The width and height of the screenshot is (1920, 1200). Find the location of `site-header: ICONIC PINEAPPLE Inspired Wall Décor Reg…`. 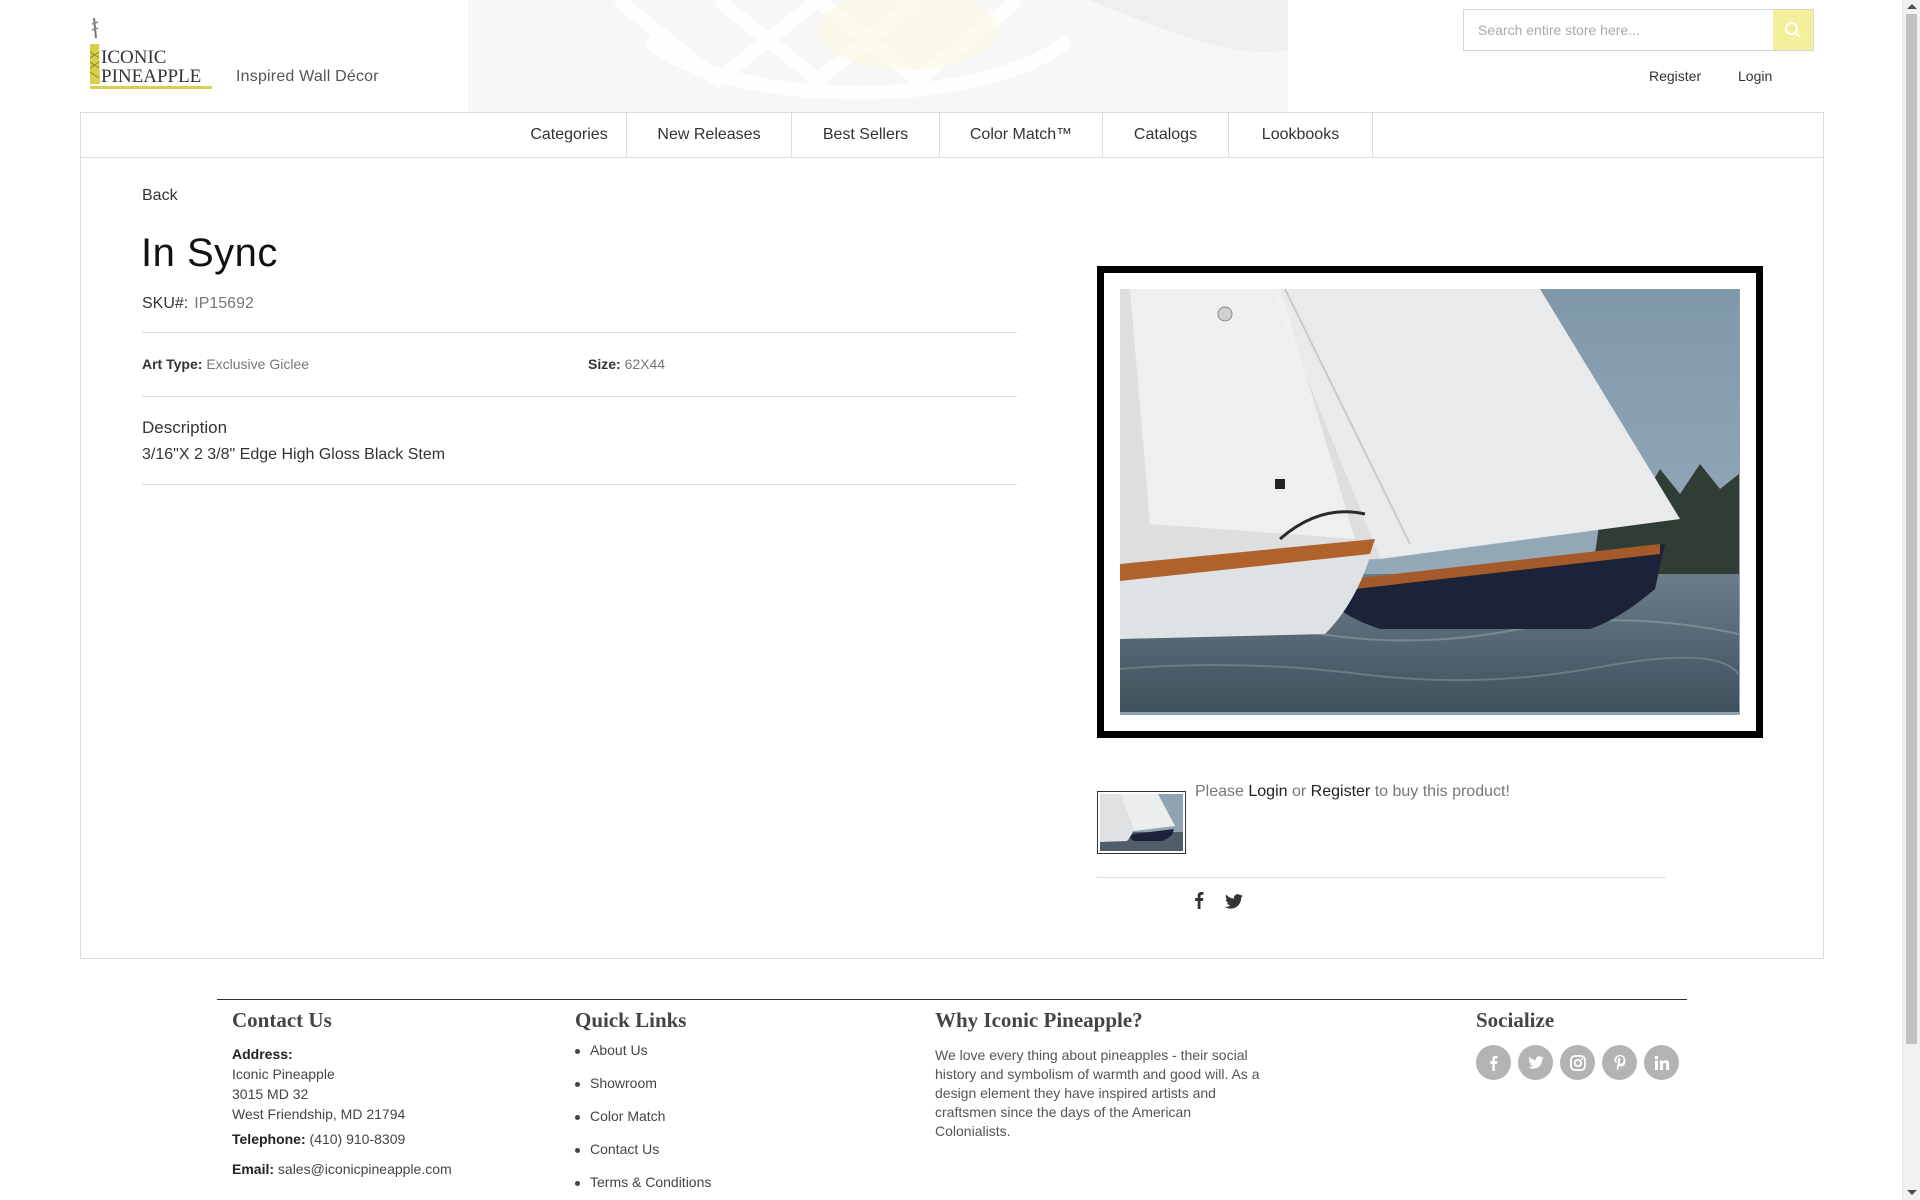

site-header: ICONIC PINEAPPLE Inspired Wall Décor Reg… is located at coordinates (951, 56).